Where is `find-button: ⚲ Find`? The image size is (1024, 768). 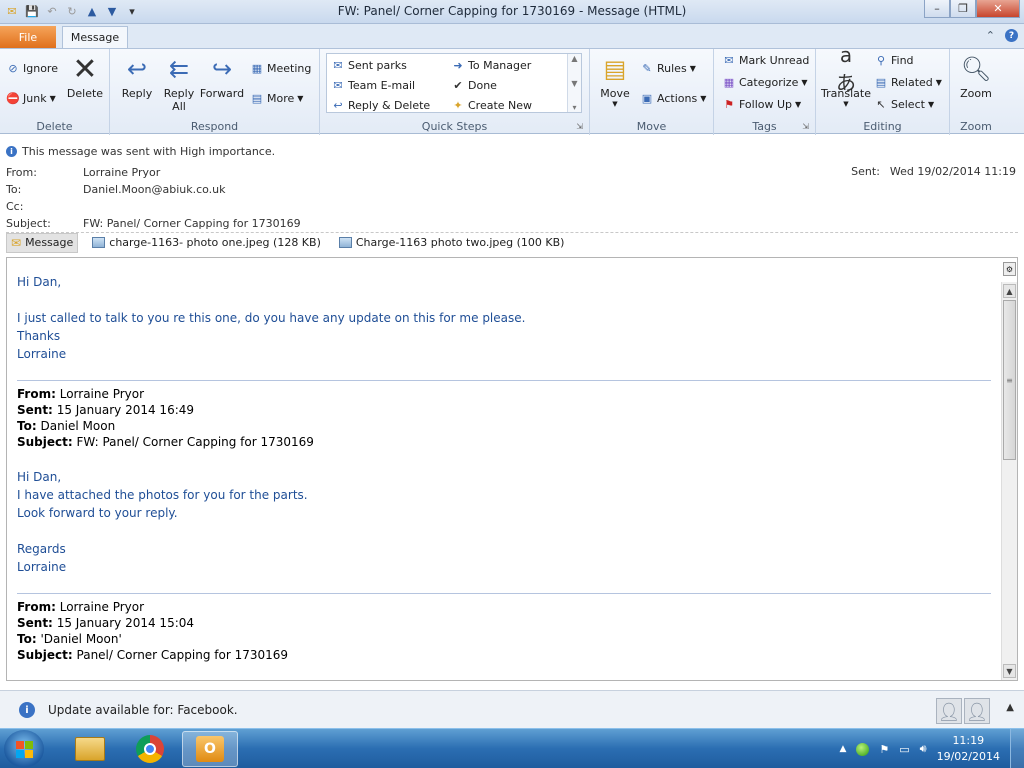
find-button: ⚲ Find is located at coordinates (894, 60).